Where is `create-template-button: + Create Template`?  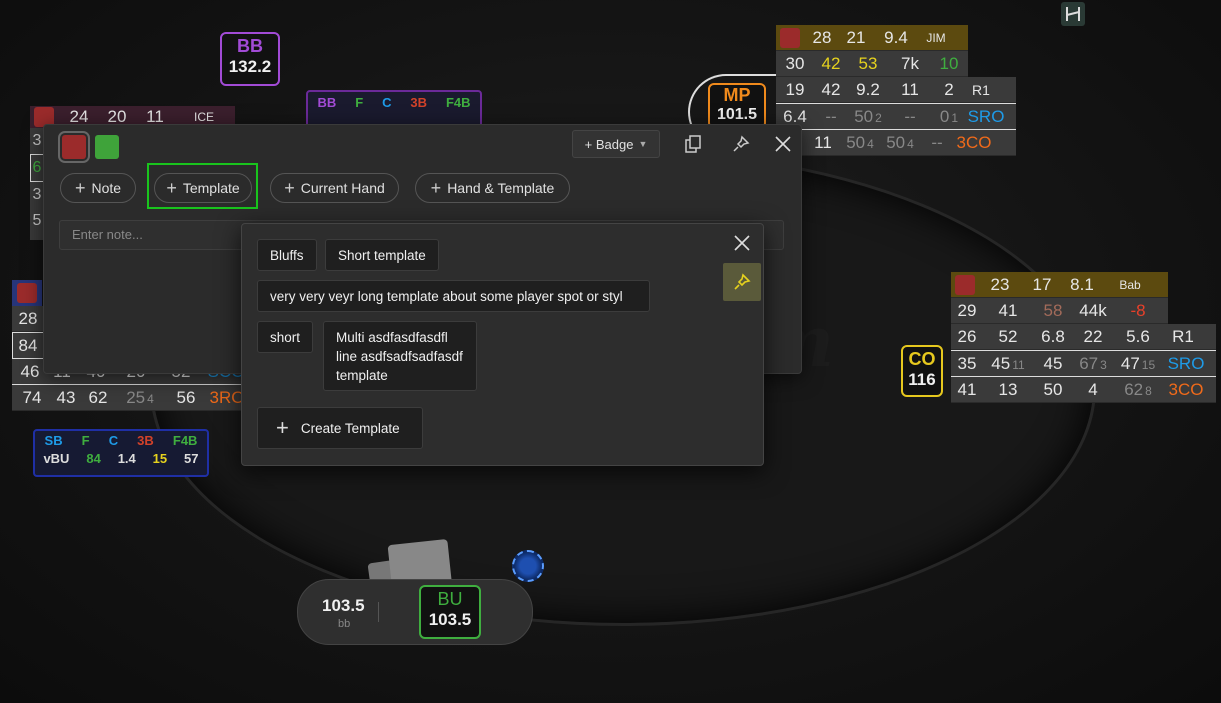
create-template-button: + Create Template is located at coordinates (340, 428).